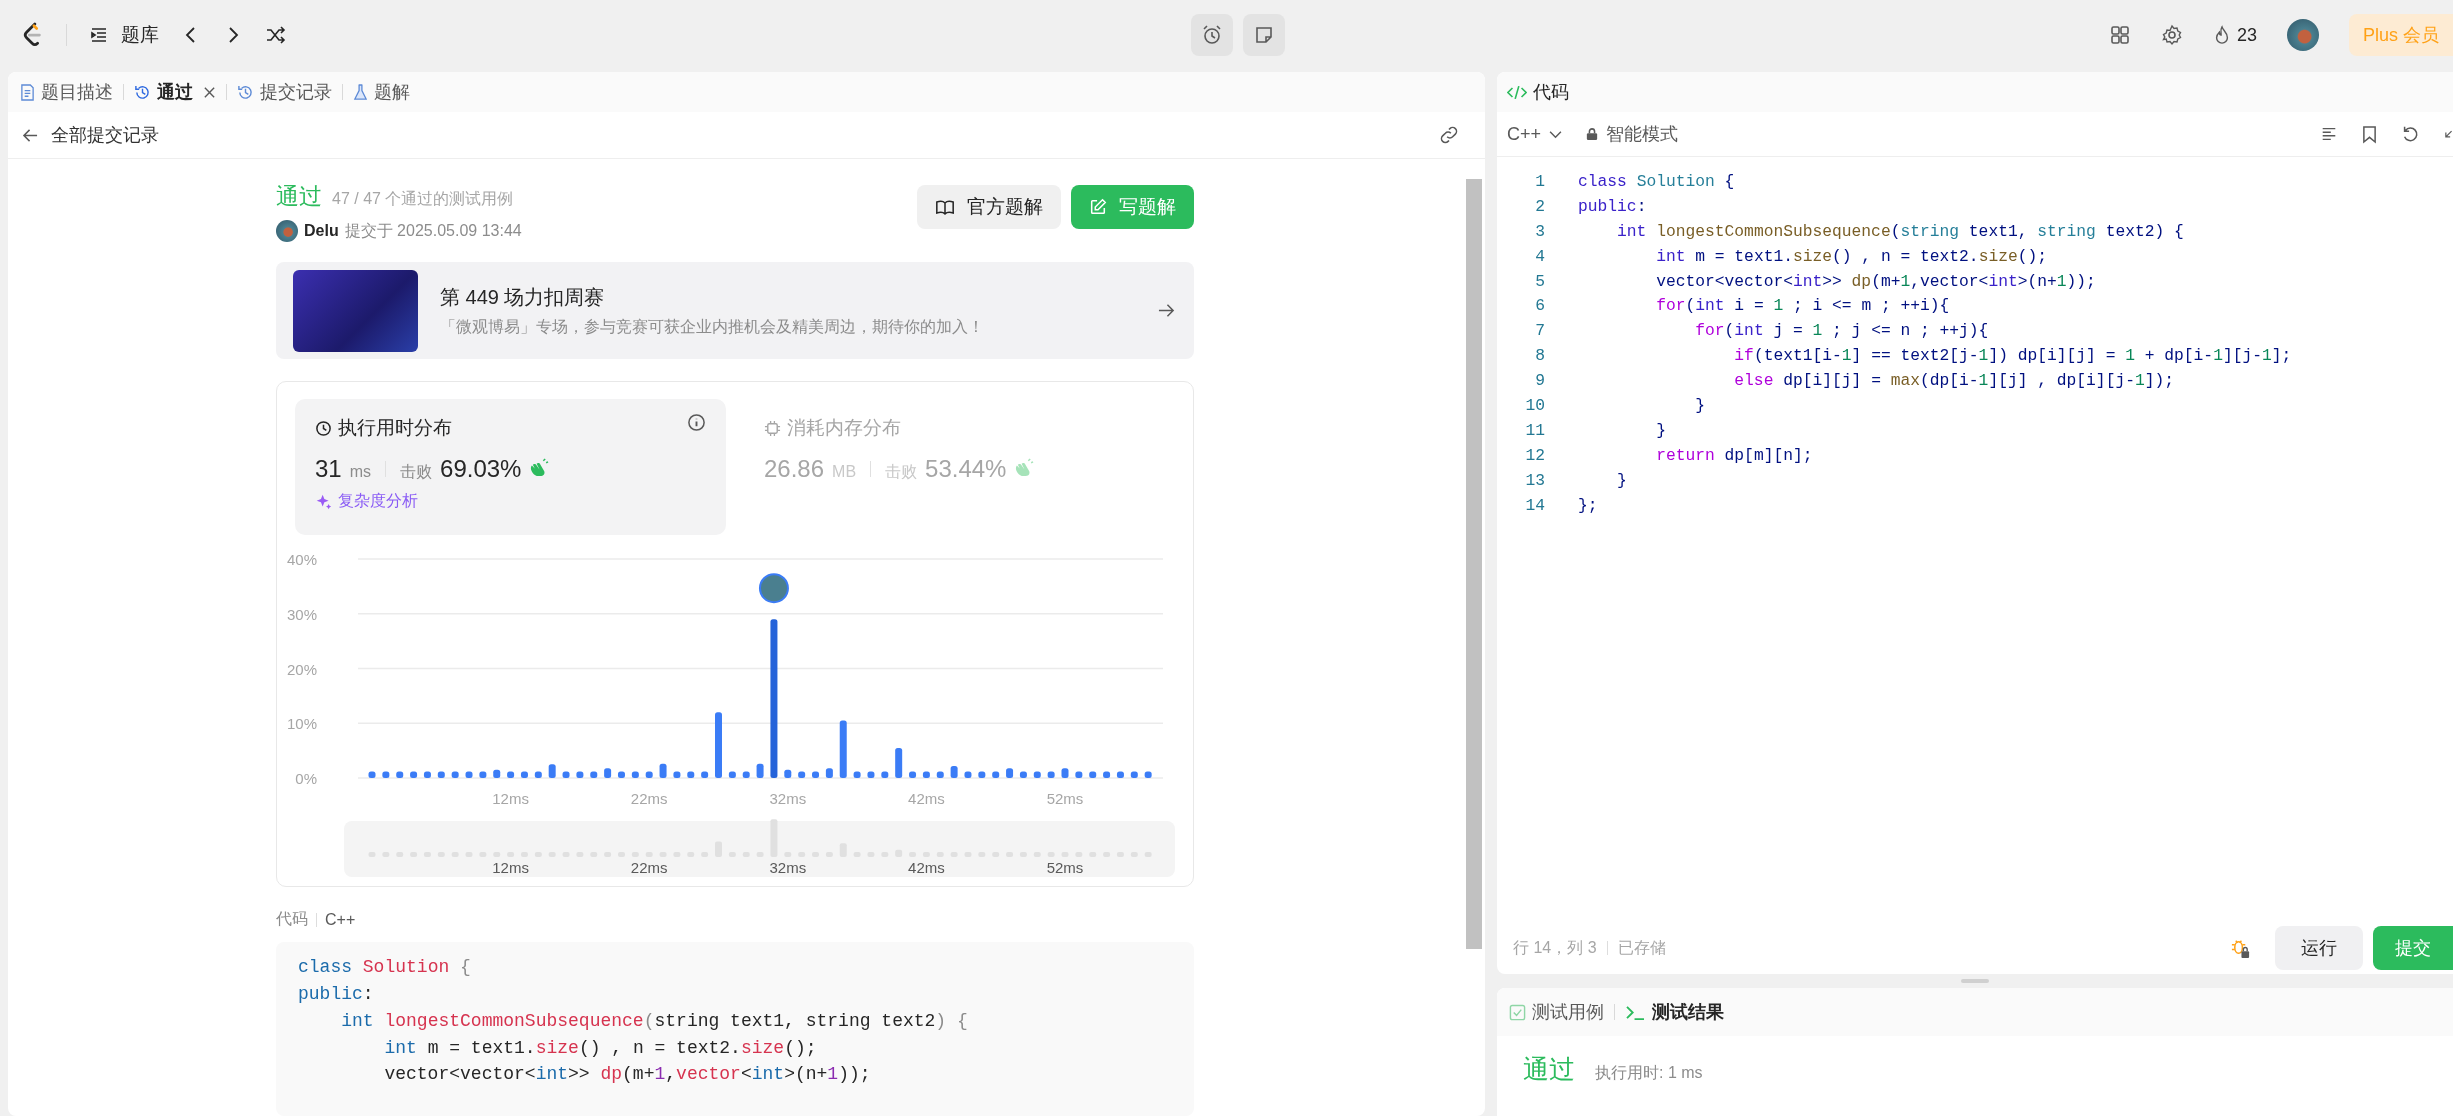  I want to click on metric-title: 执行用时分布, so click(395, 428).